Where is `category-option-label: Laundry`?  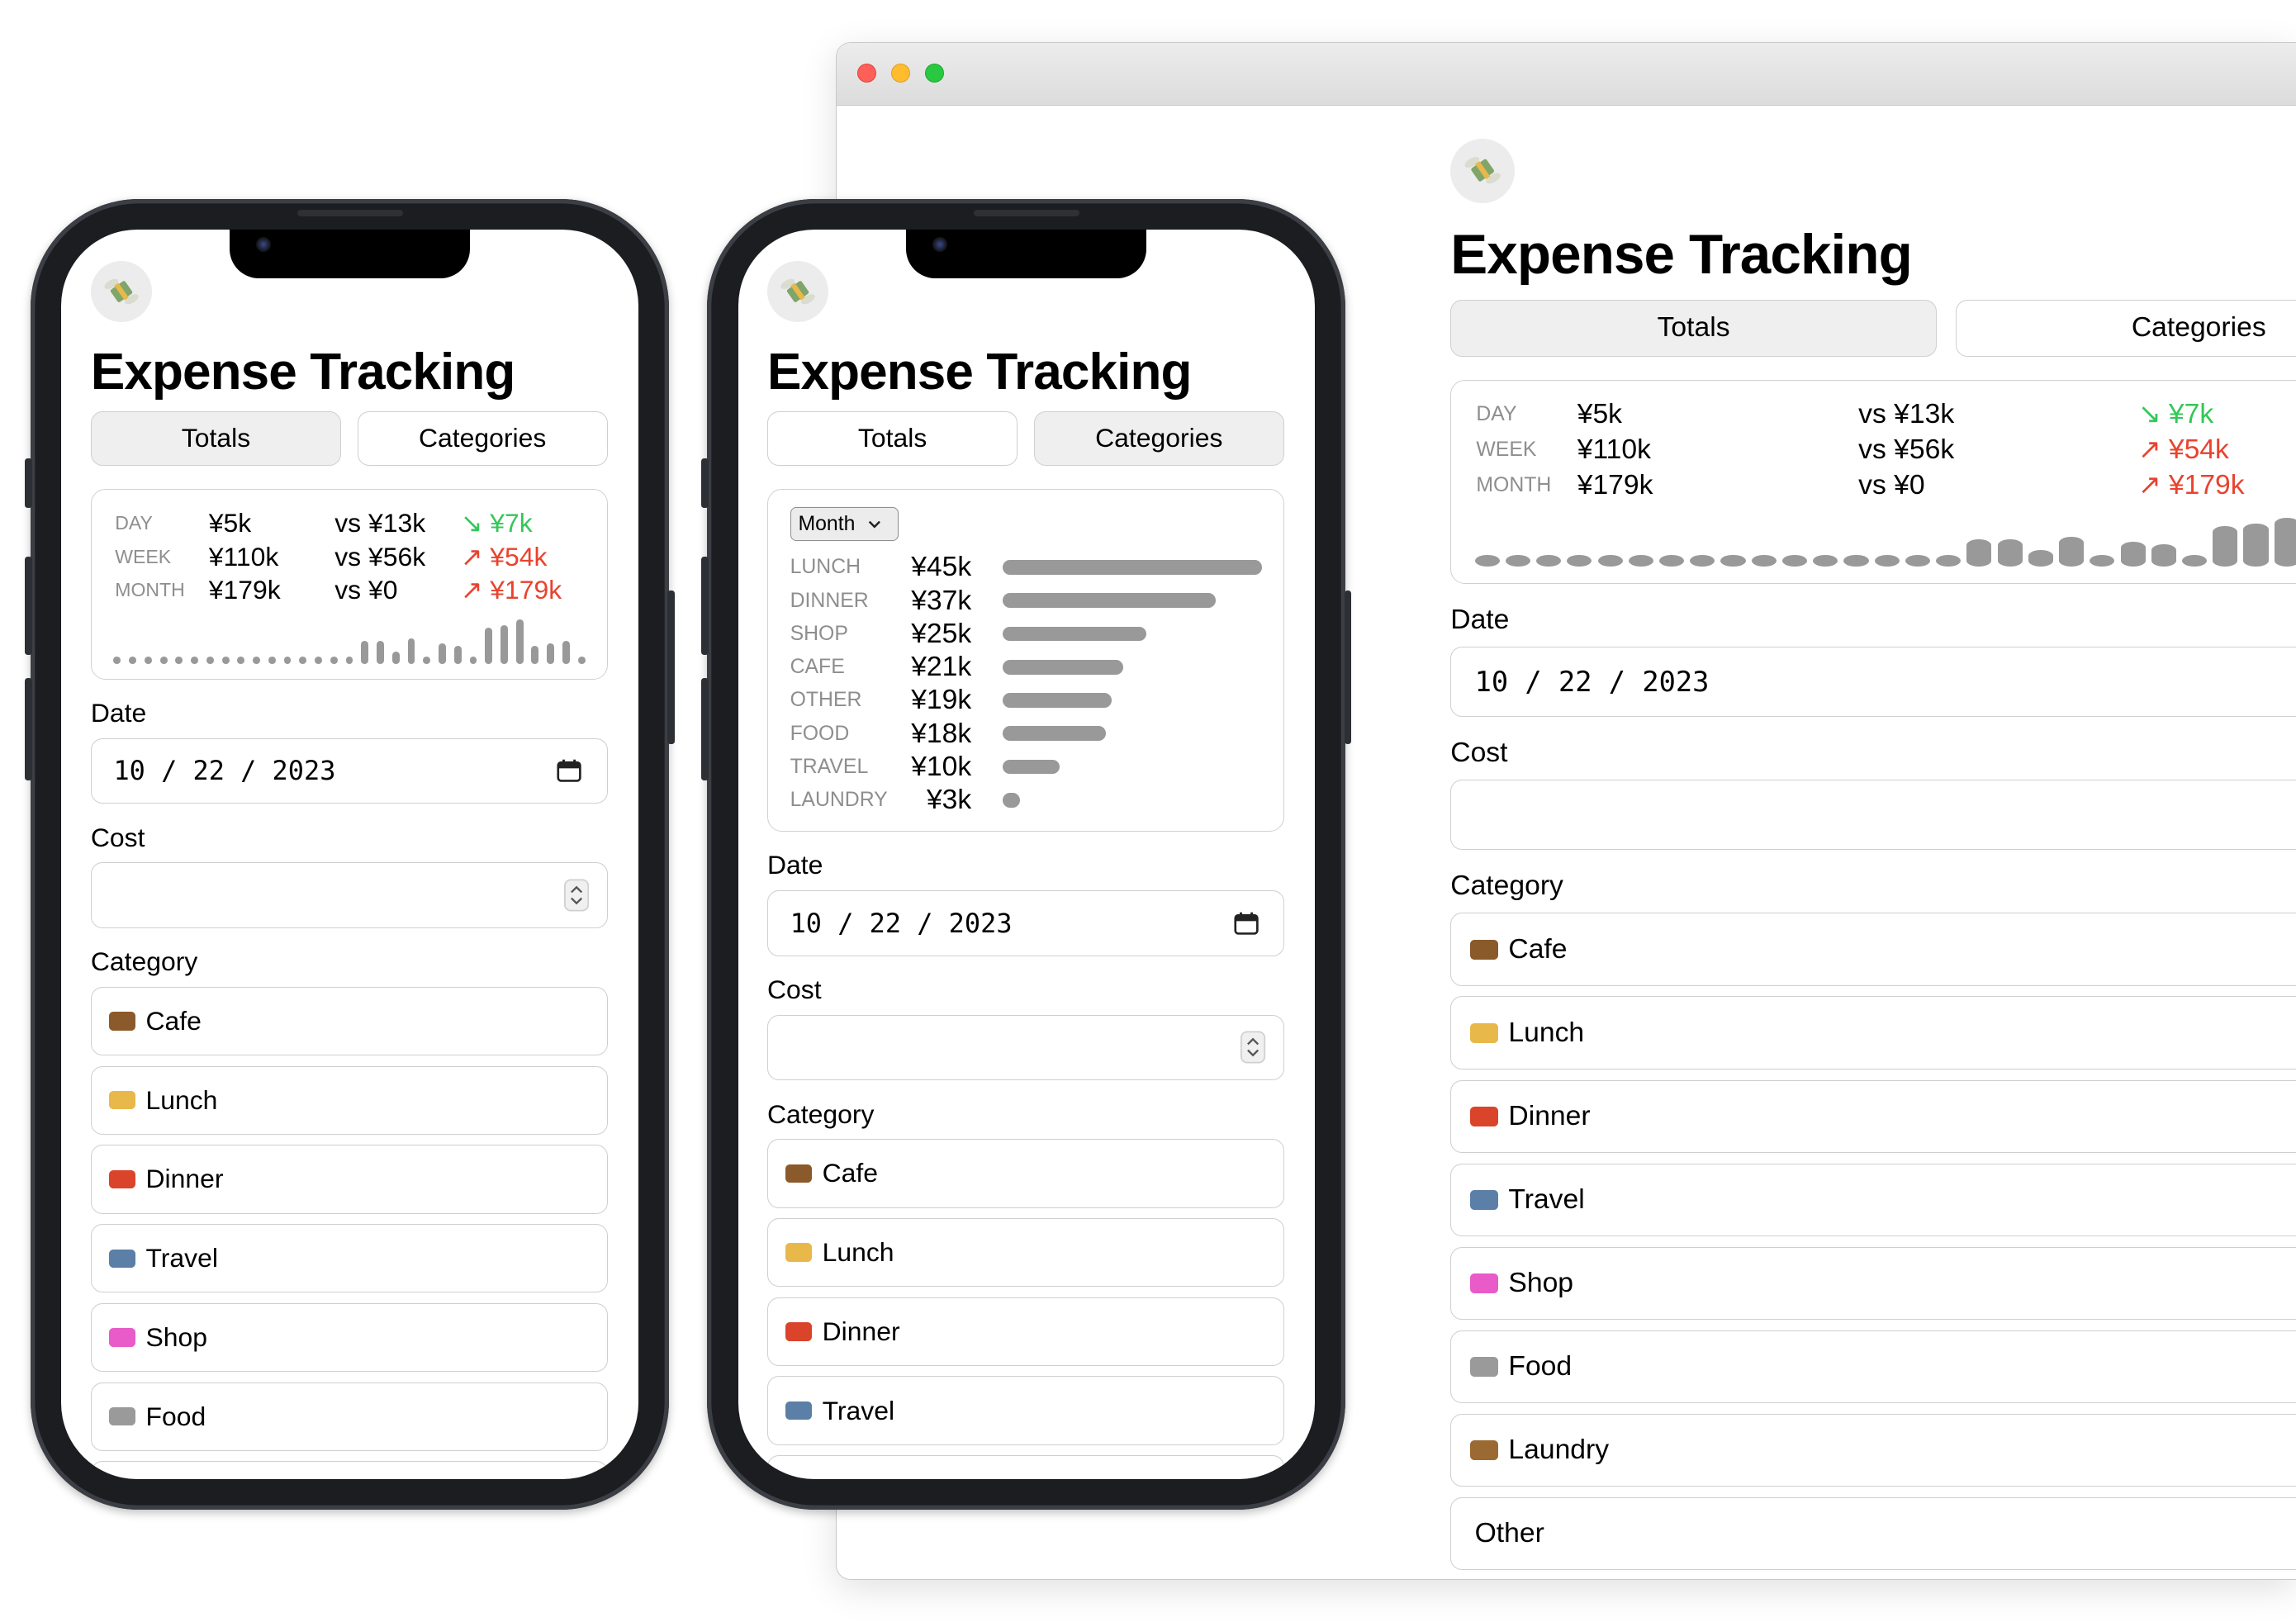
category-option-label: Laundry is located at coordinates (1559, 1450).